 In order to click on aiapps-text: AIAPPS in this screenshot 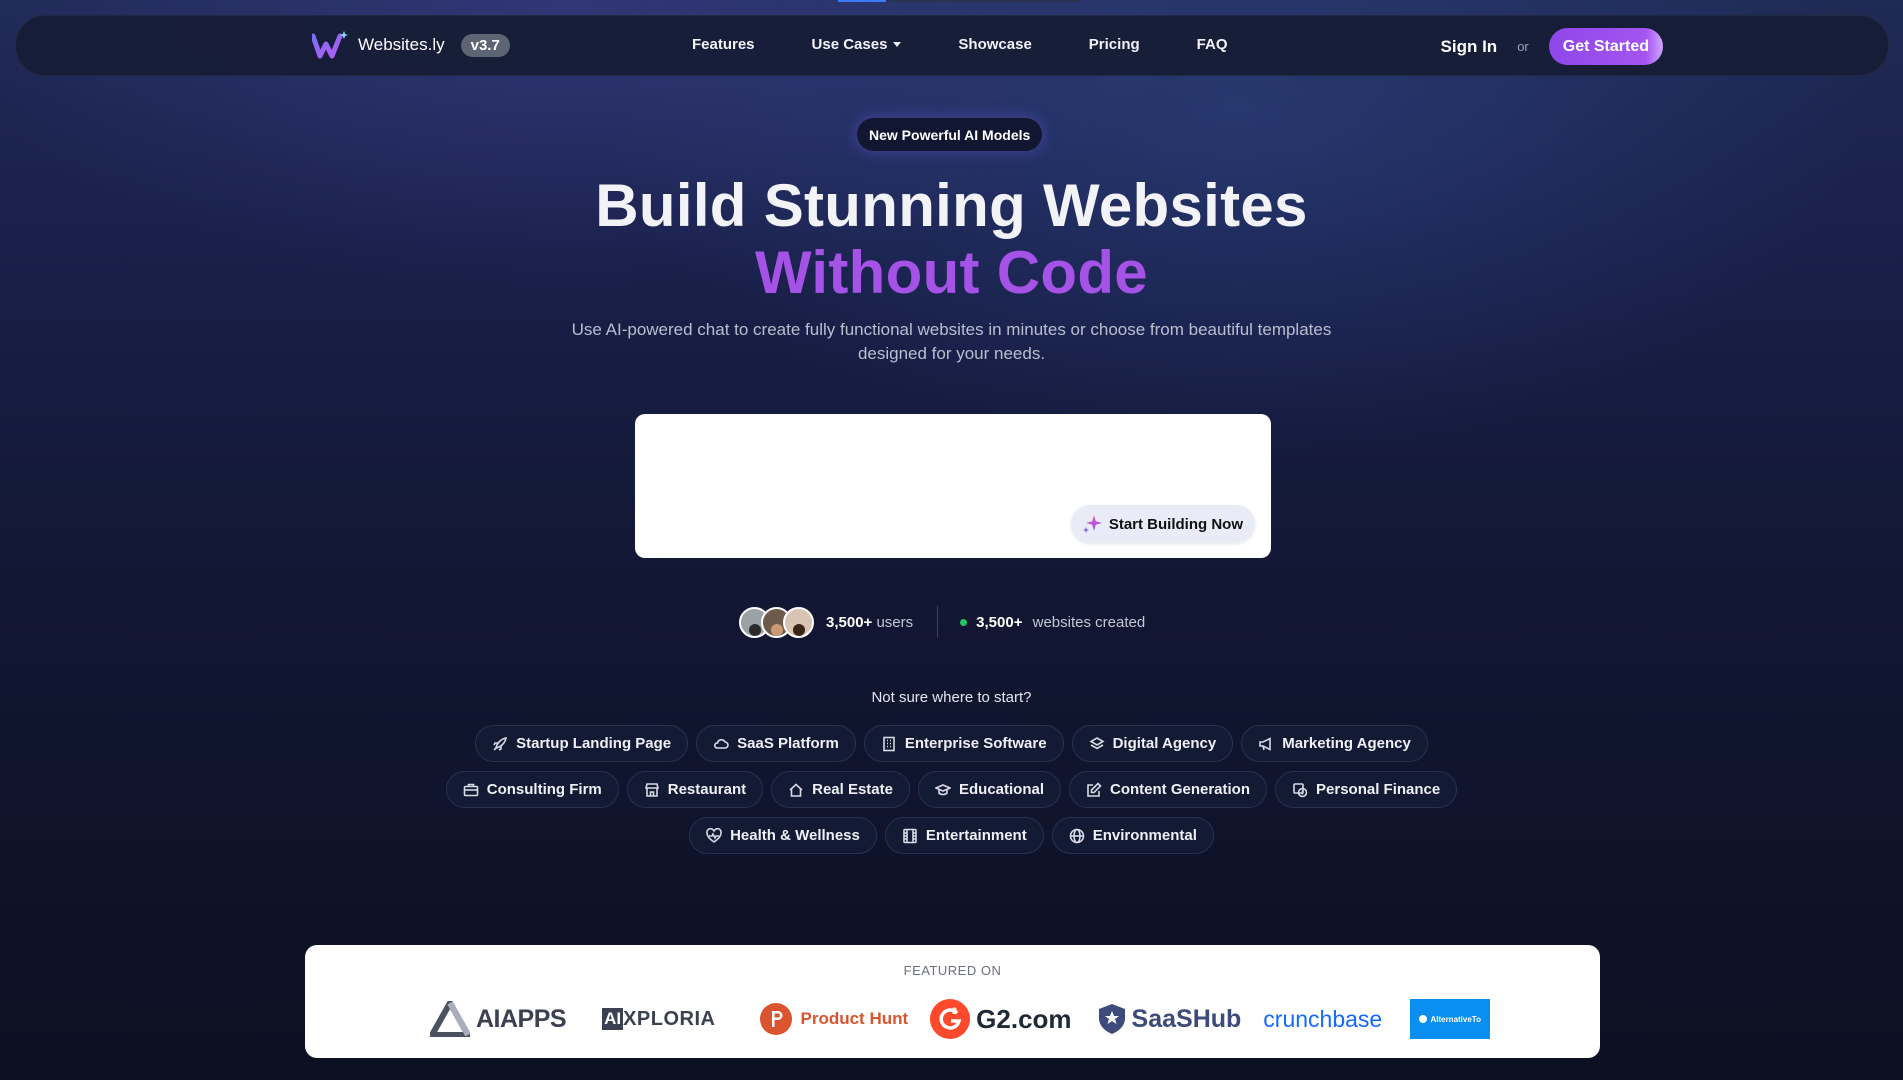, I will do `click(521, 1018)`.